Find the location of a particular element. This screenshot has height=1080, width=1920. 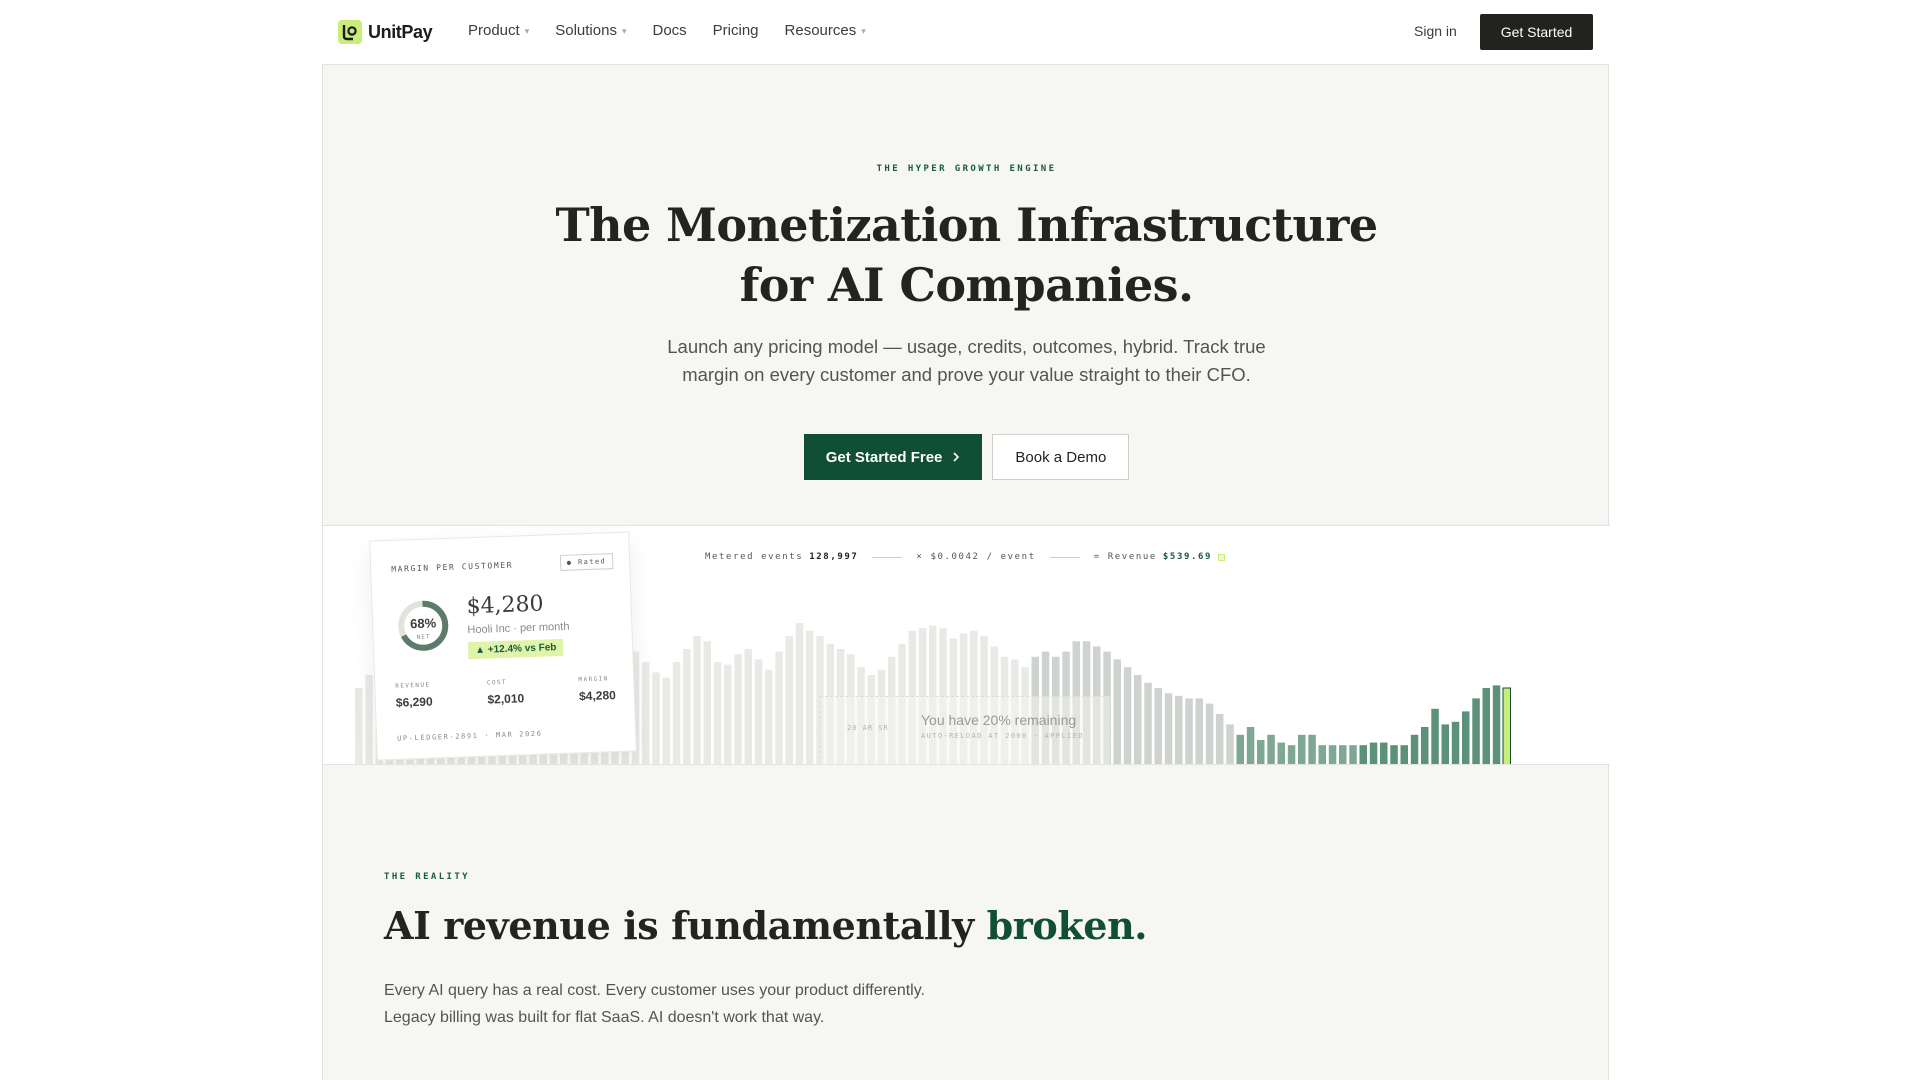

credit-balance-text: You have 20% remaining is located at coordinates (999, 720).